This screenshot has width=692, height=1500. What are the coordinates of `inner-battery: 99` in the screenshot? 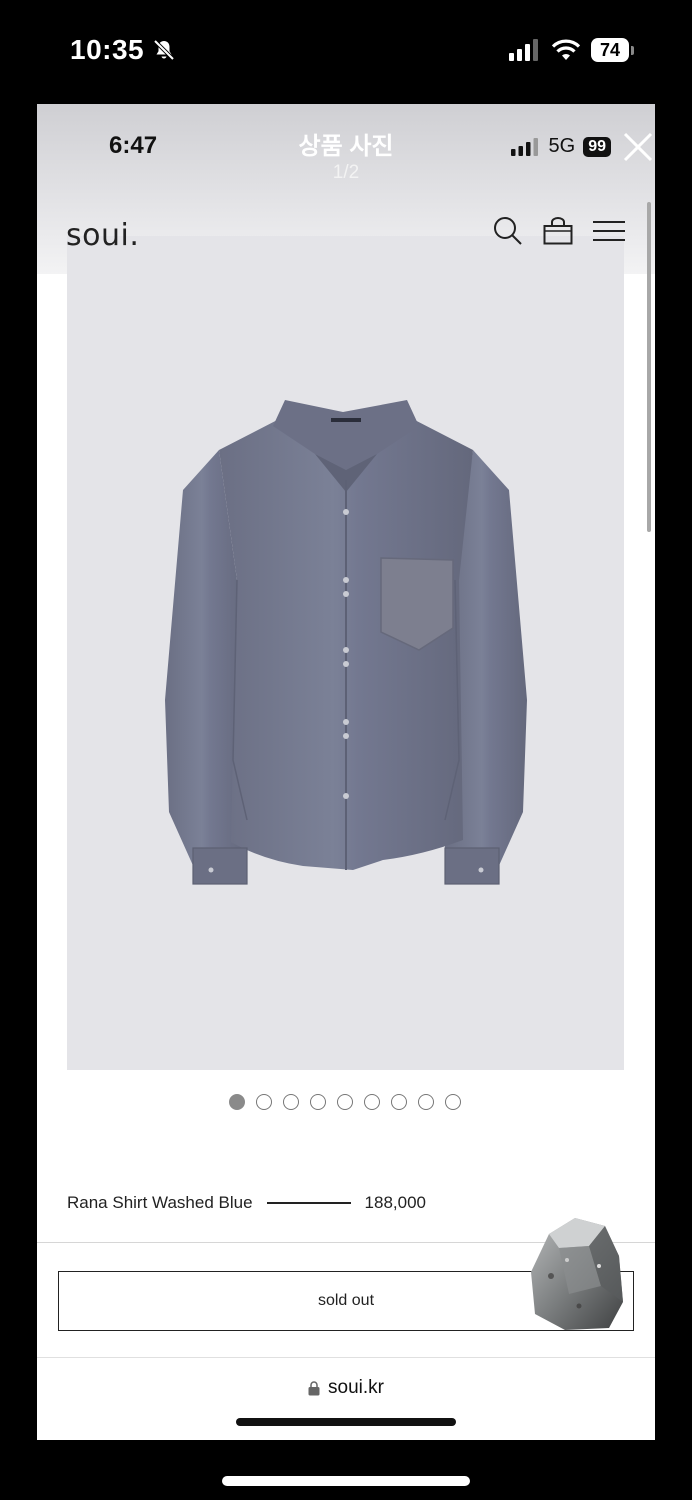 It's located at (597, 146).